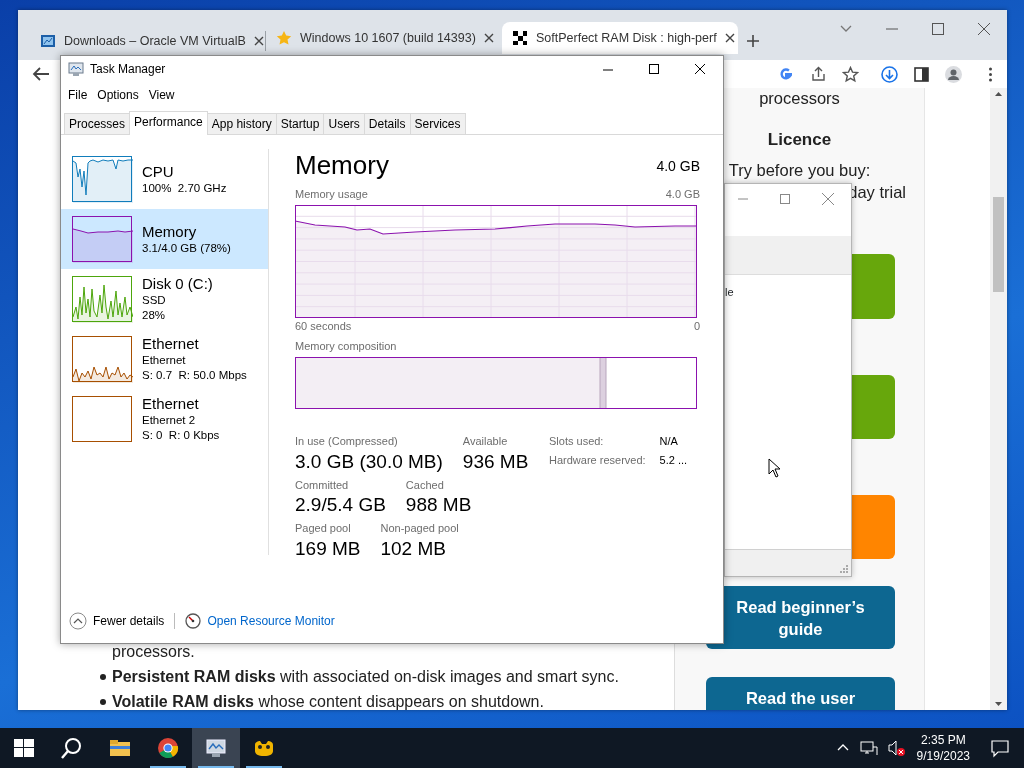 This screenshot has width=1024, height=768. Describe the element at coordinates (953, 74) in the screenshot. I see `profile-icon` at that location.